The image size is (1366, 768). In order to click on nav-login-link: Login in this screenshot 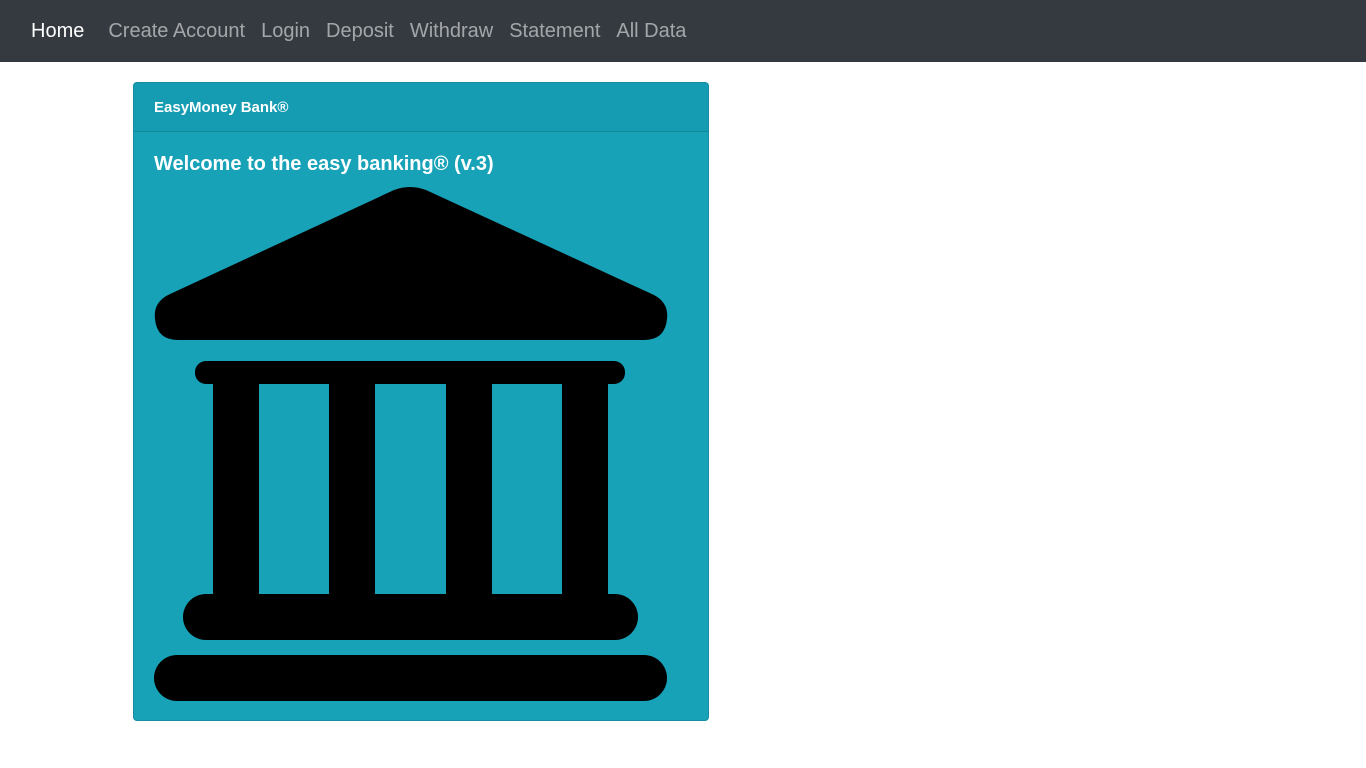, I will do `click(285, 31)`.